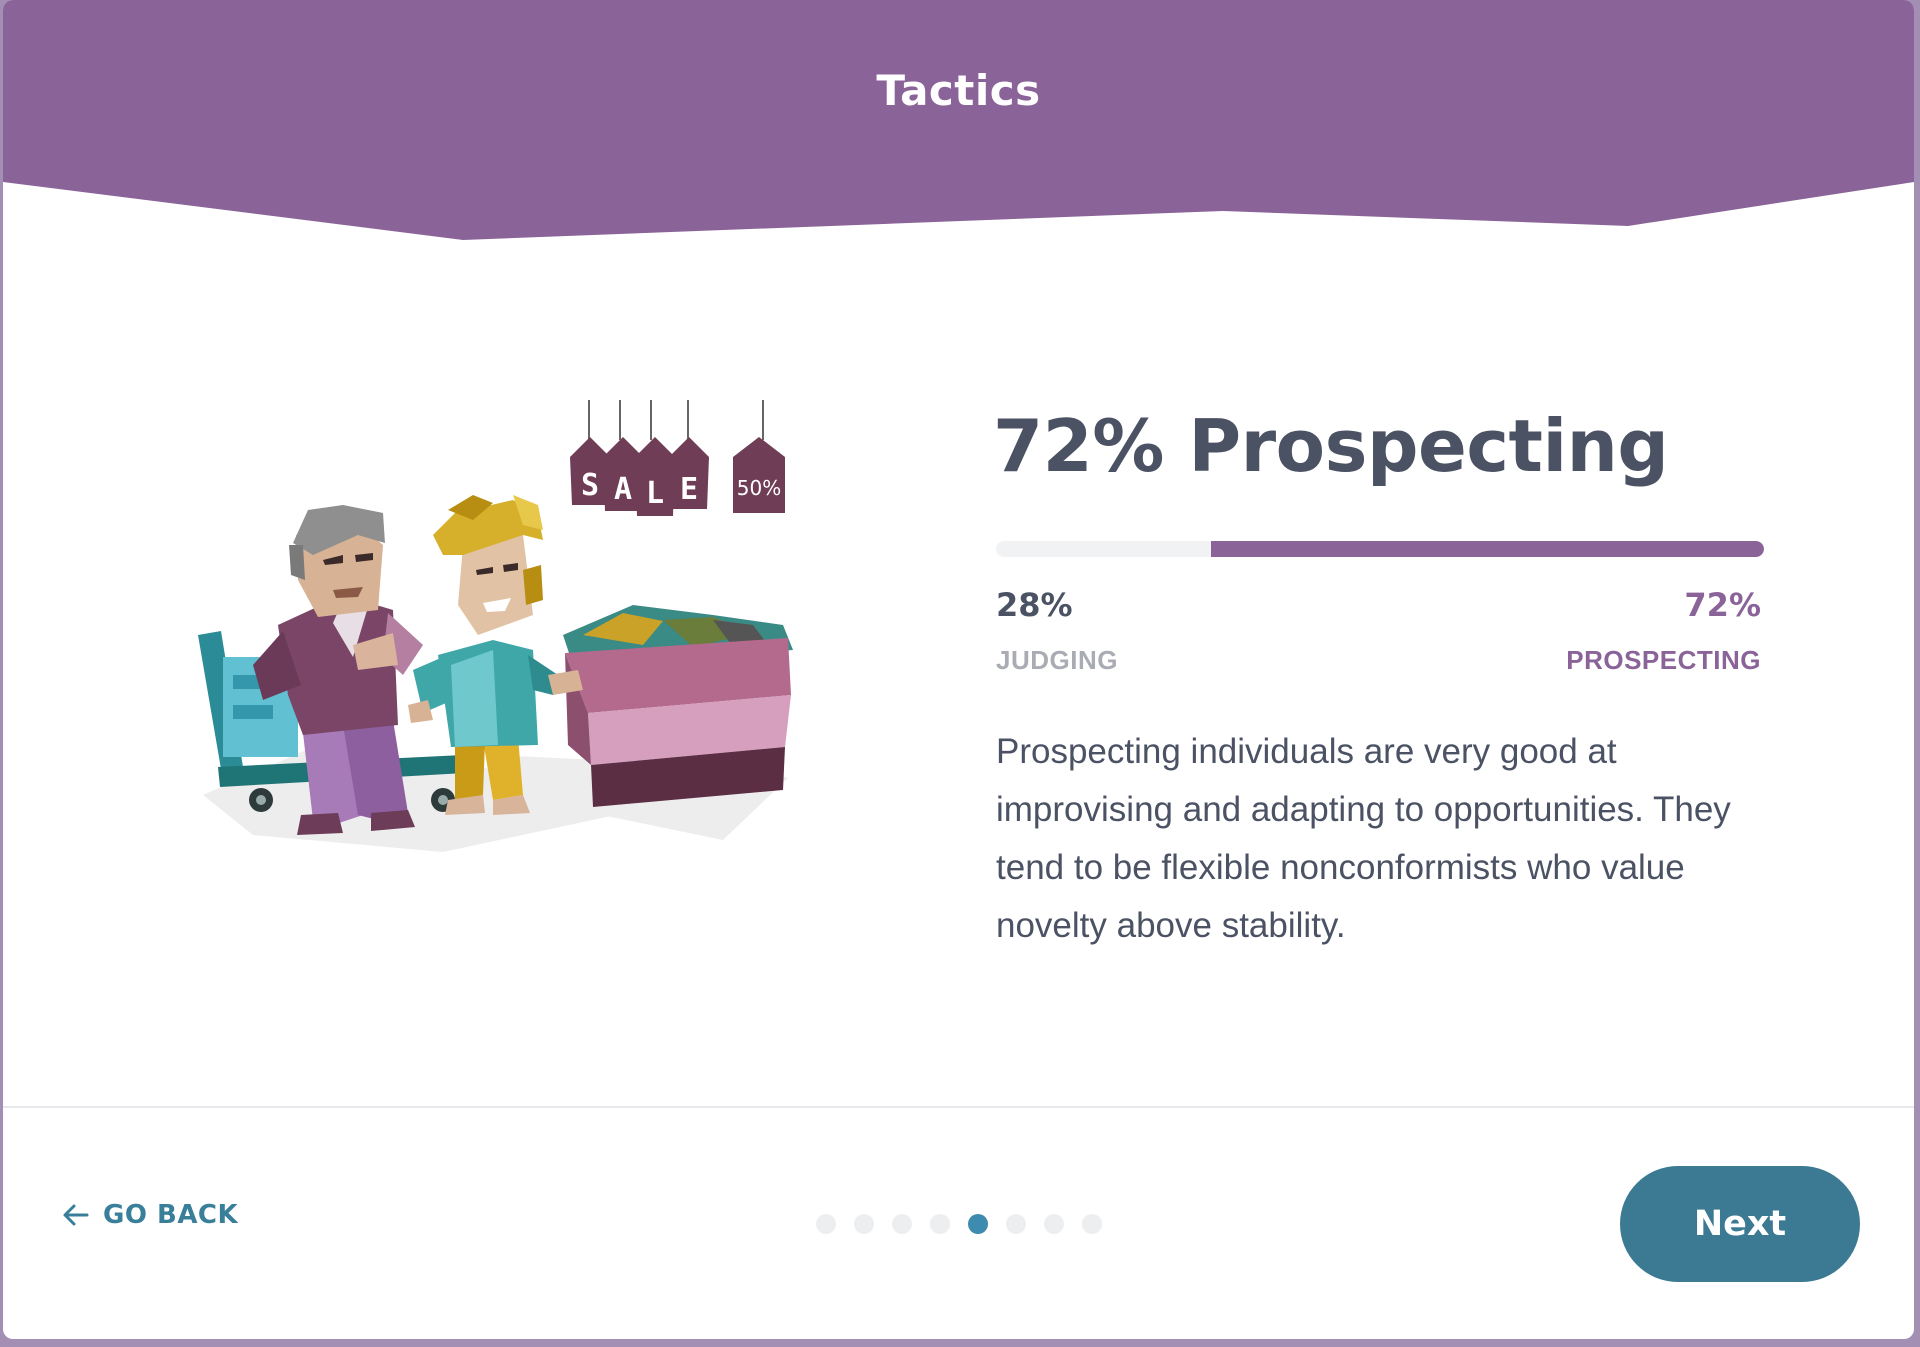  I want to click on sale-tag-letter: L, so click(655, 493).